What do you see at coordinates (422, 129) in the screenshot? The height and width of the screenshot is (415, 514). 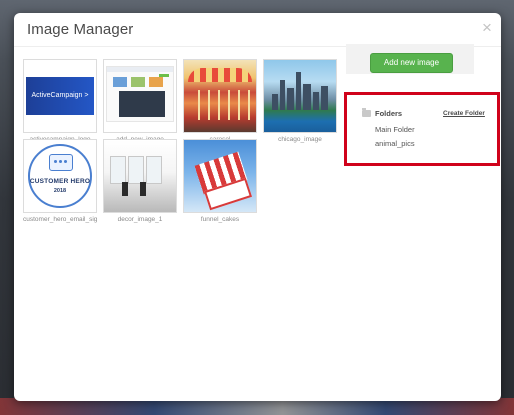 I see `folders-highlight-box` at bounding box center [422, 129].